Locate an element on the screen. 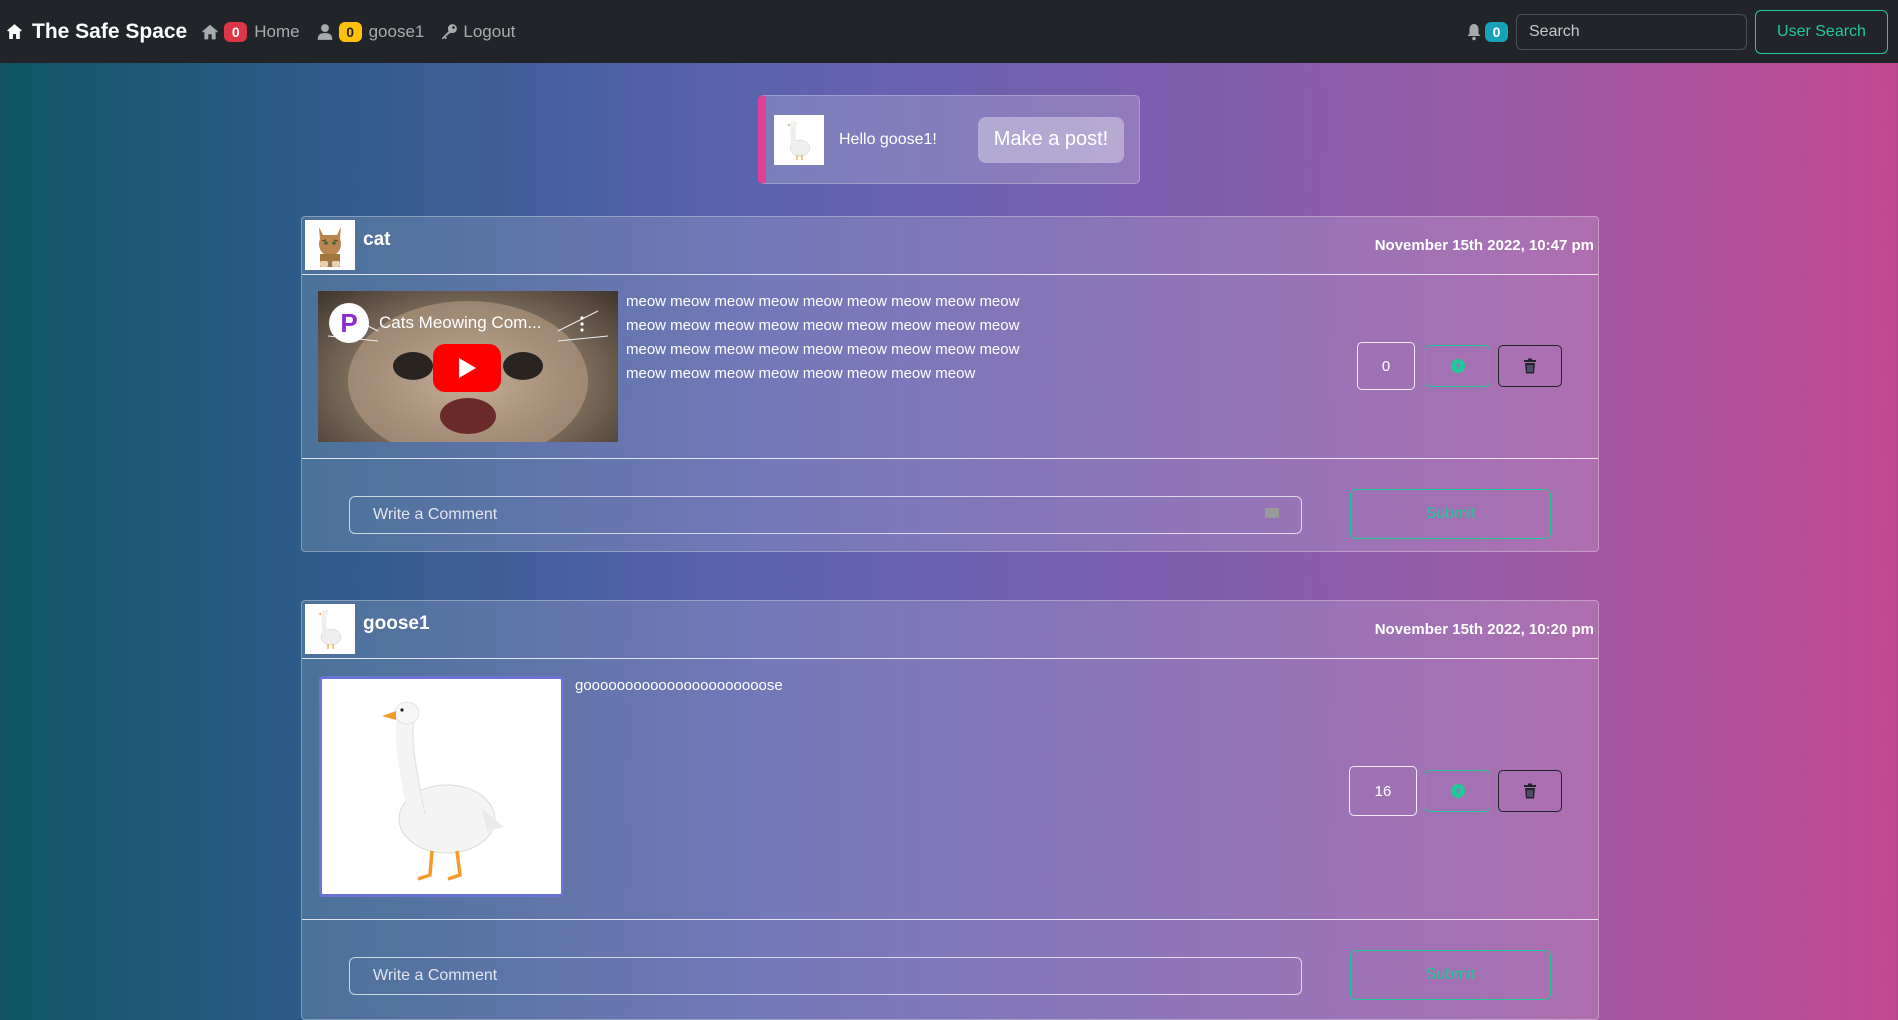 Image resolution: width=1898 pixels, height=1020 pixels. post-header: cat November 15th 2022, 10:47 pm is located at coordinates (950, 246).